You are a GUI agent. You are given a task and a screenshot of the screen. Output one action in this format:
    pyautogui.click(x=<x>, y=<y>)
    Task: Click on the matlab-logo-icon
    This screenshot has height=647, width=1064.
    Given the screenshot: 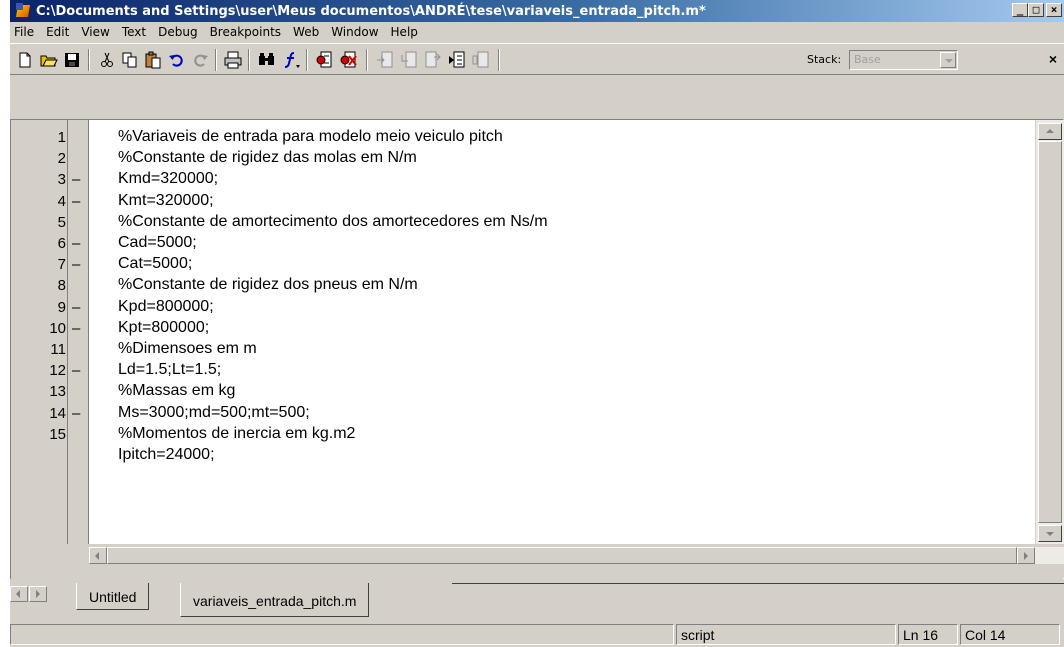 What is the action you would take?
    pyautogui.click(x=24, y=11)
    